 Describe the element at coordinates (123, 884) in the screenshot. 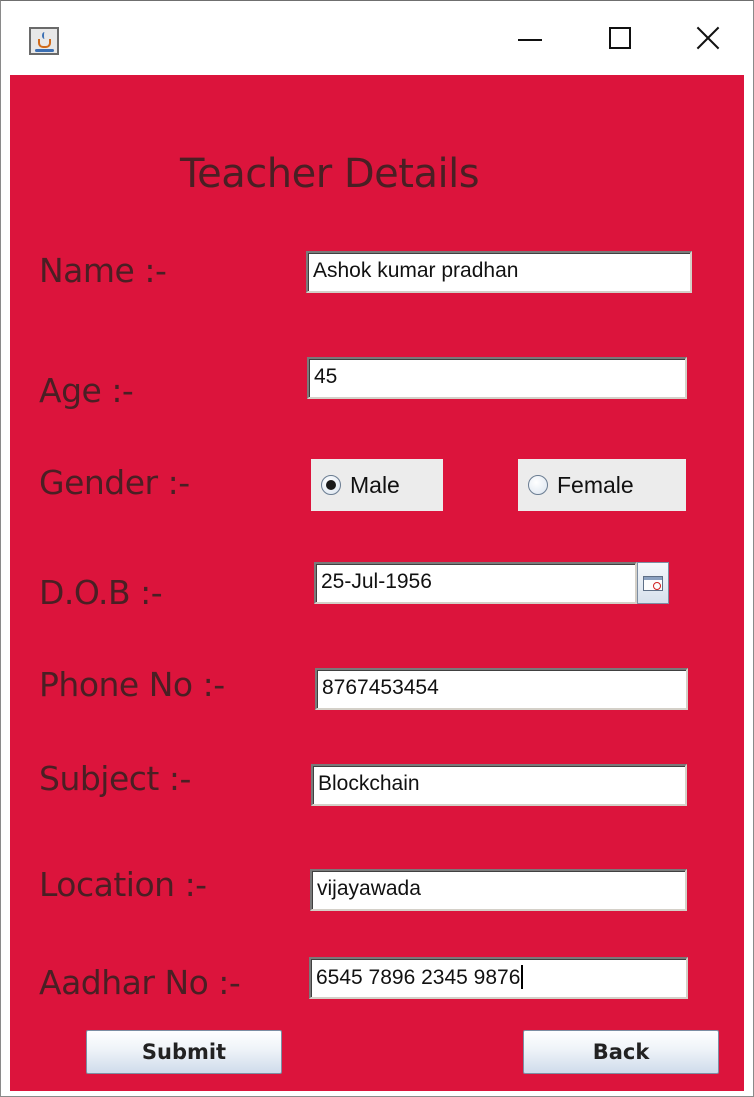

I see `location-label: Location :-` at that location.